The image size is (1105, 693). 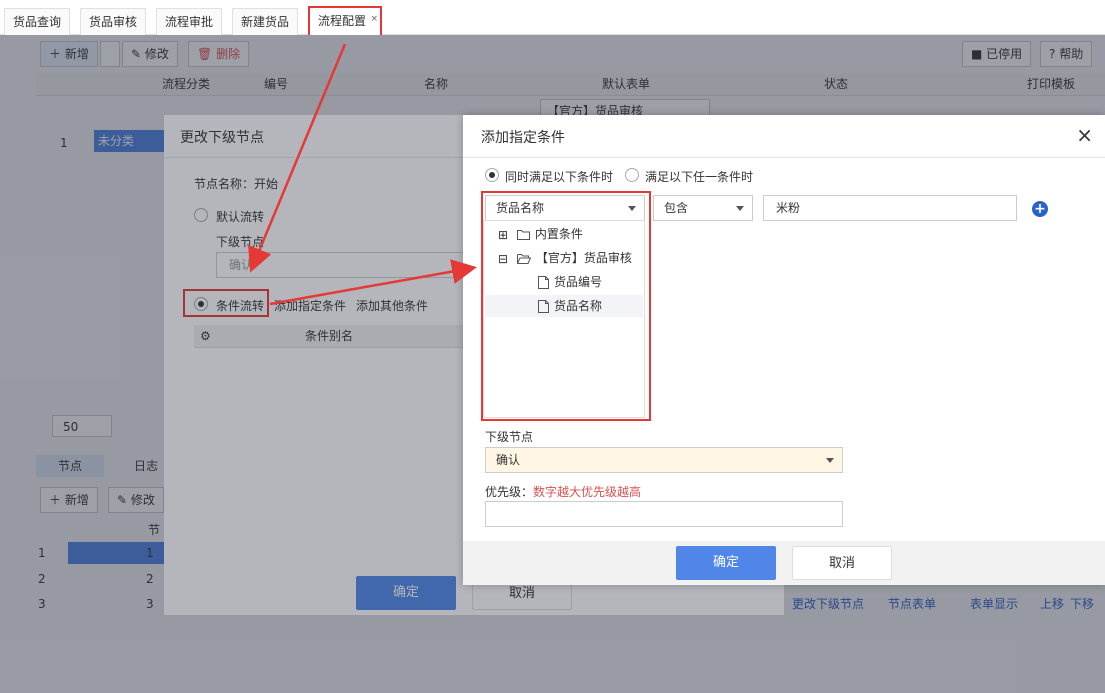 What do you see at coordinates (362, 174) in the screenshot?
I see `annotation-arrows` at bounding box center [362, 174].